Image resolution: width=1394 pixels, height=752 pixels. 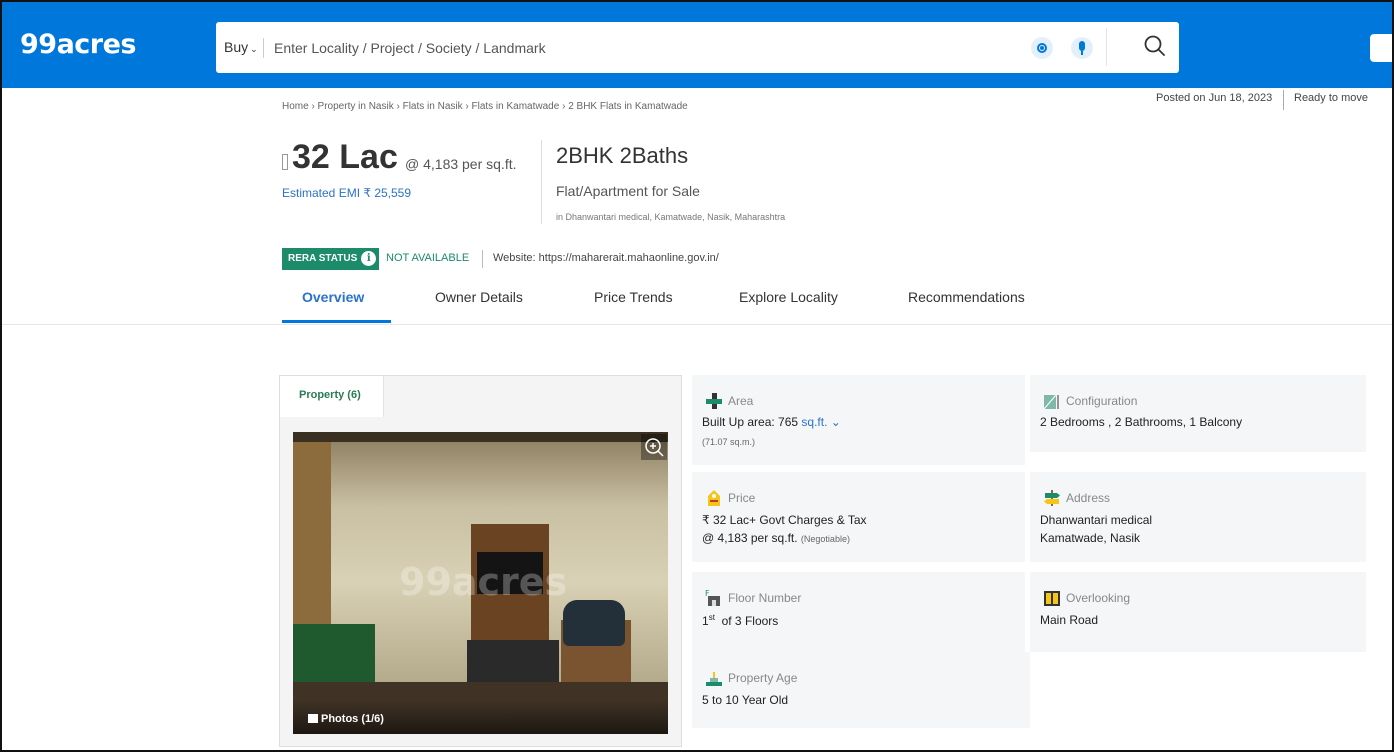 I want to click on area-value: Built Up area: 765, so click(x=750, y=422).